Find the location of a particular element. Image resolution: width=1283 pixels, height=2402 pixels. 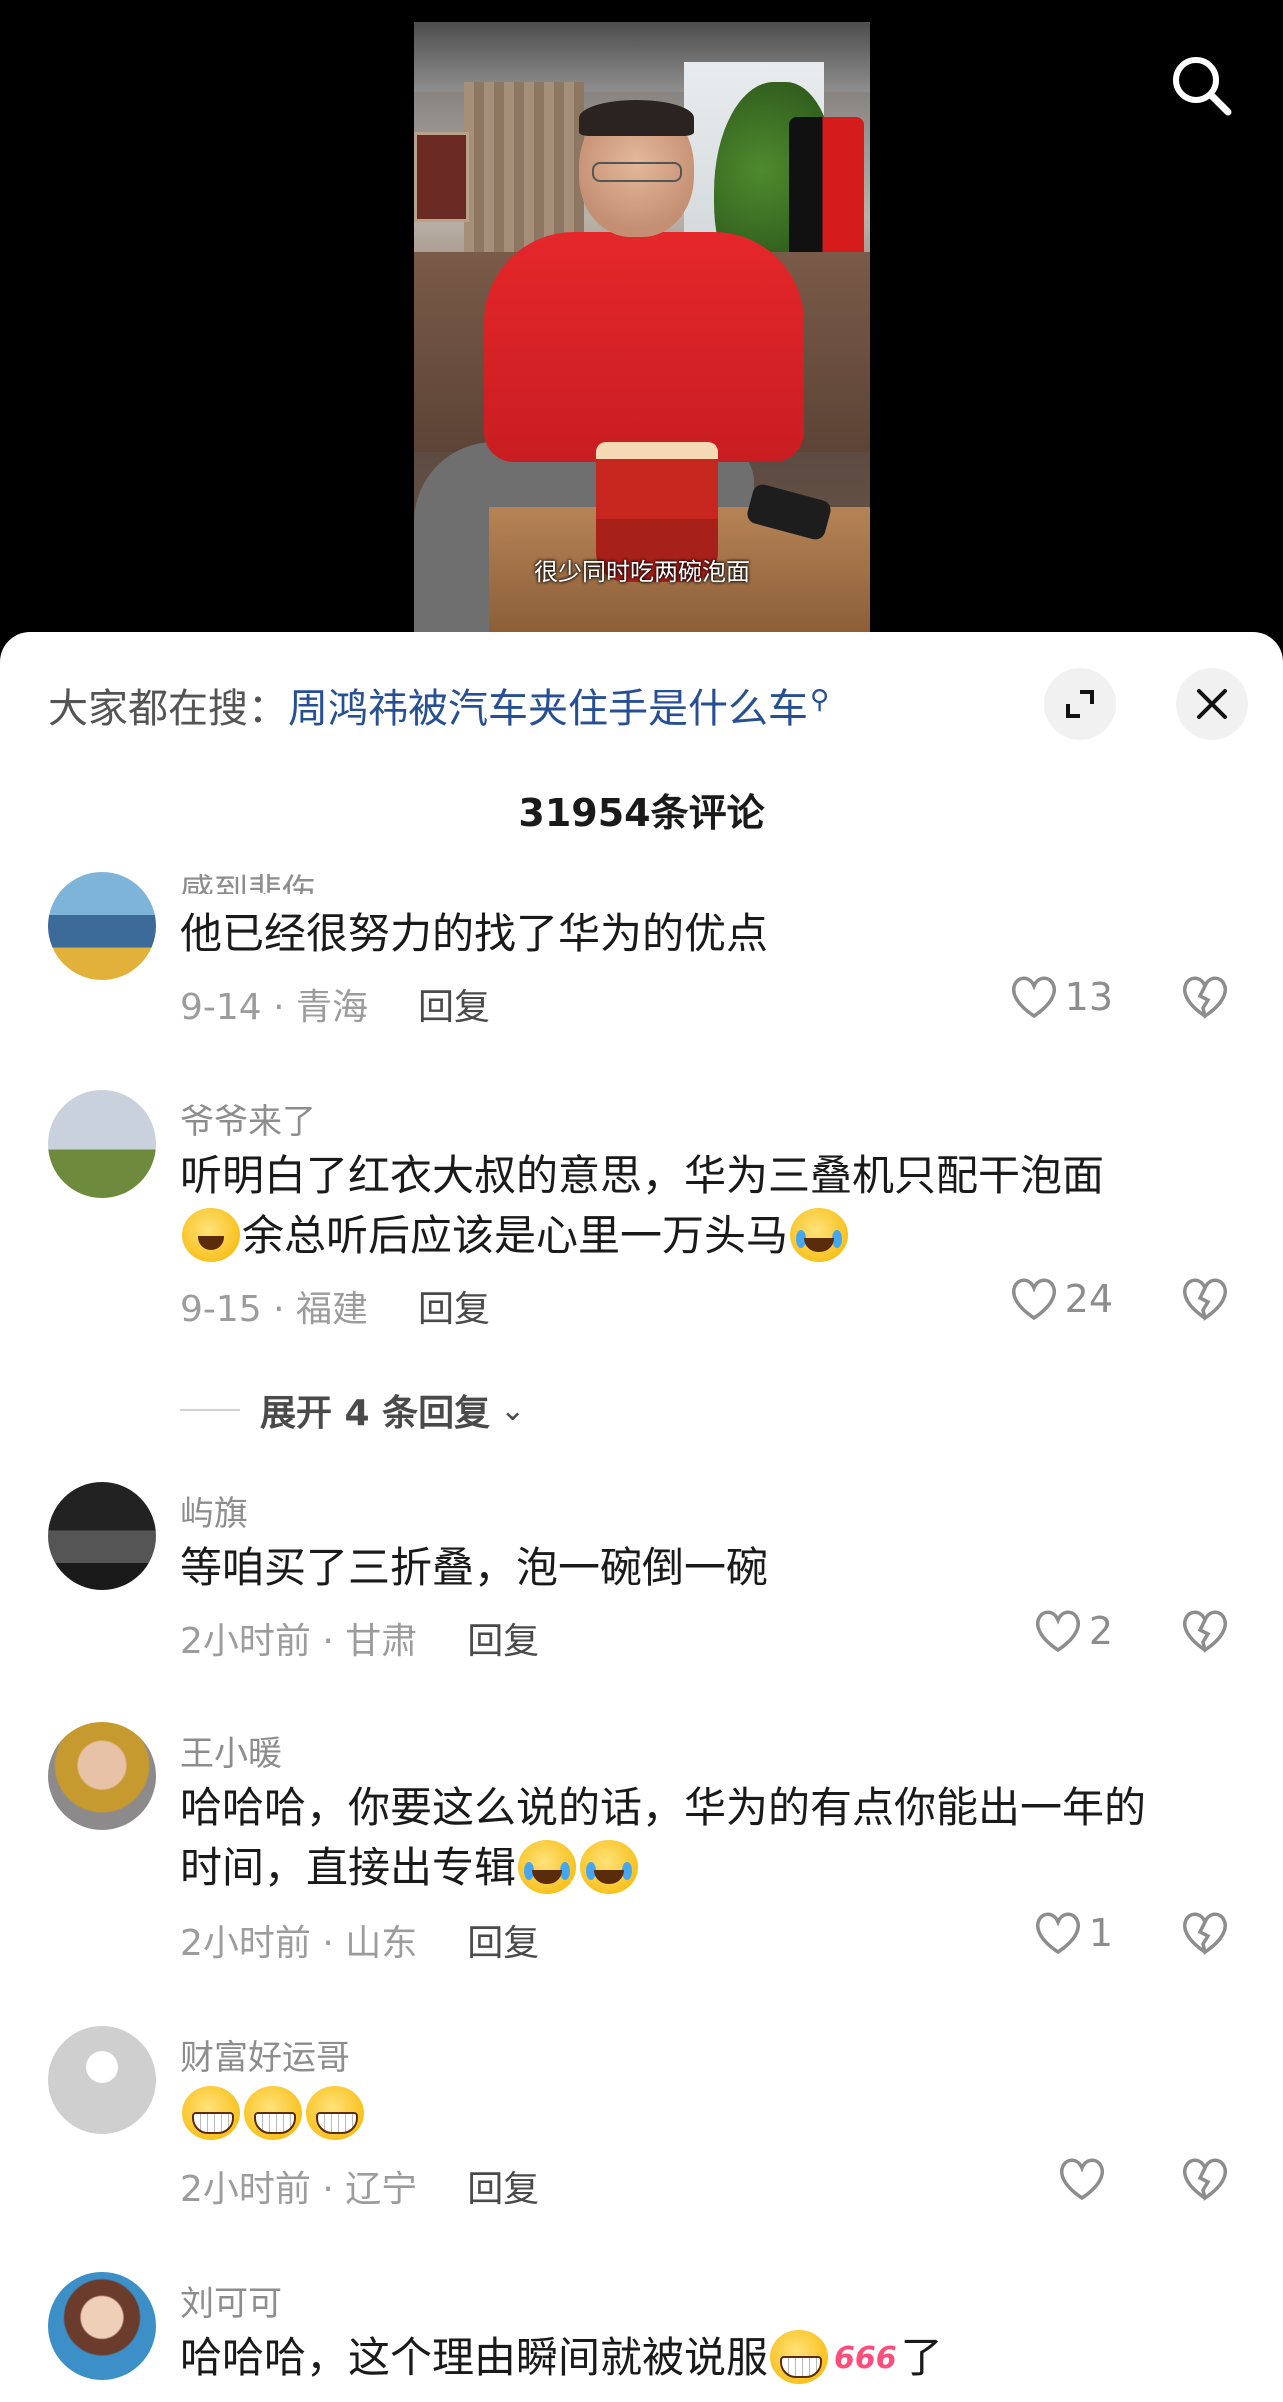

comment-username: 屿旗 is located at coordinates (214, 1510).